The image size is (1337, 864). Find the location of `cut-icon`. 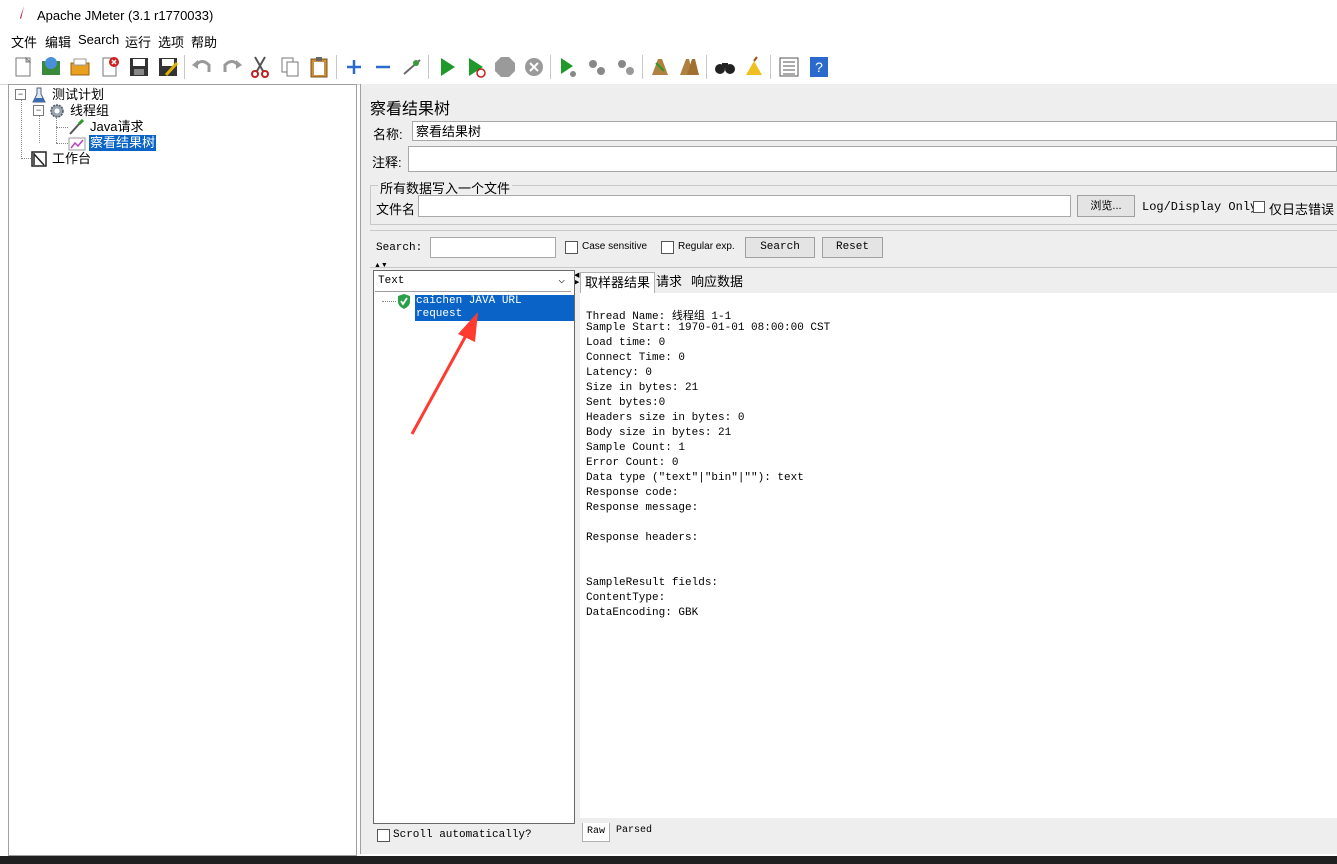

cut-icon is located at coordinates (260, 67).